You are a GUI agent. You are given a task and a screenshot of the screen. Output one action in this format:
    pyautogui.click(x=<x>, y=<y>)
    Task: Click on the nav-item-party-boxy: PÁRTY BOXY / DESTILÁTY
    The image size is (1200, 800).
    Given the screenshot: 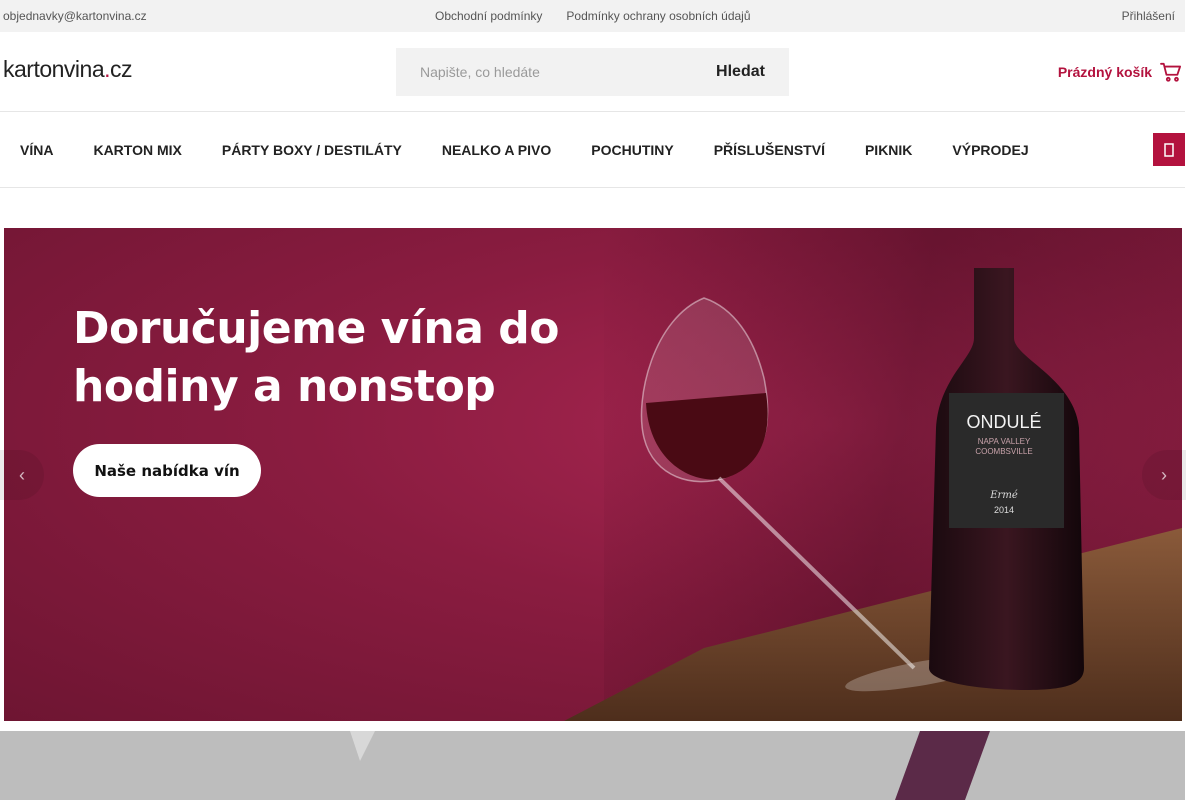 What is the action you would take?
    pyautogui.click(x=312, y=150)
    